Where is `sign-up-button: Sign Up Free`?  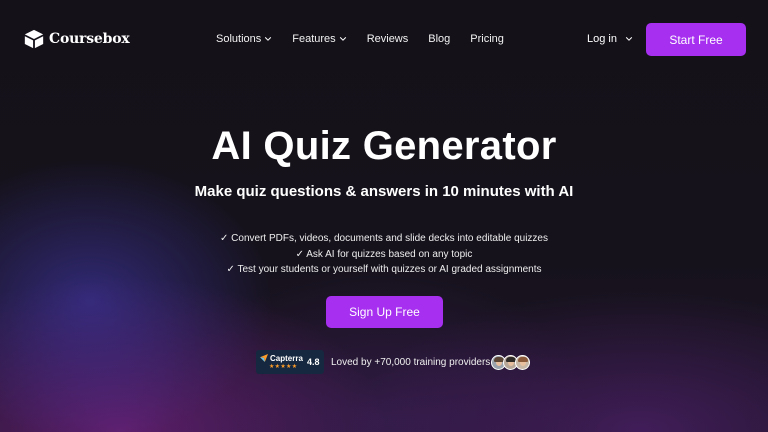
sign-up-button: Sign Up Free is located at coordinates (384, 312).